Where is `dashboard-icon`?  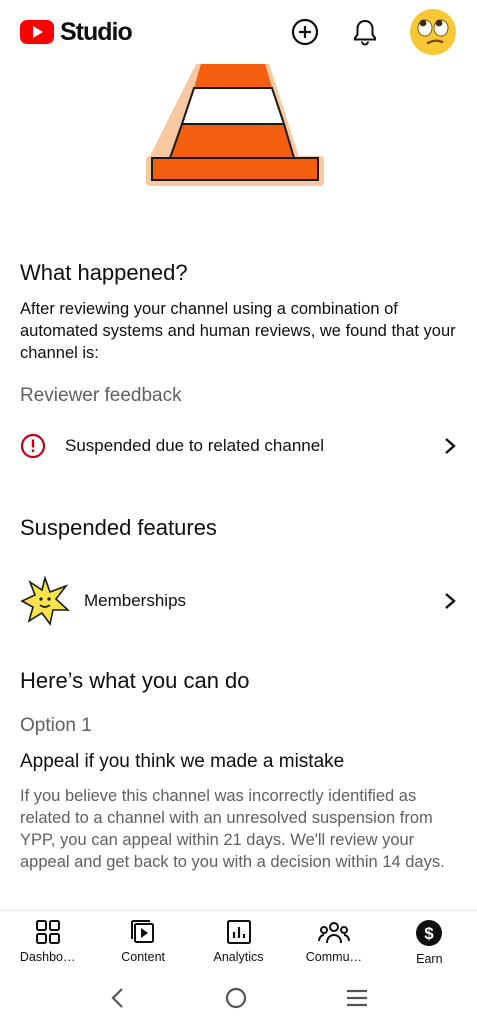 dashboard-icon is located at coordinates (47, 932).